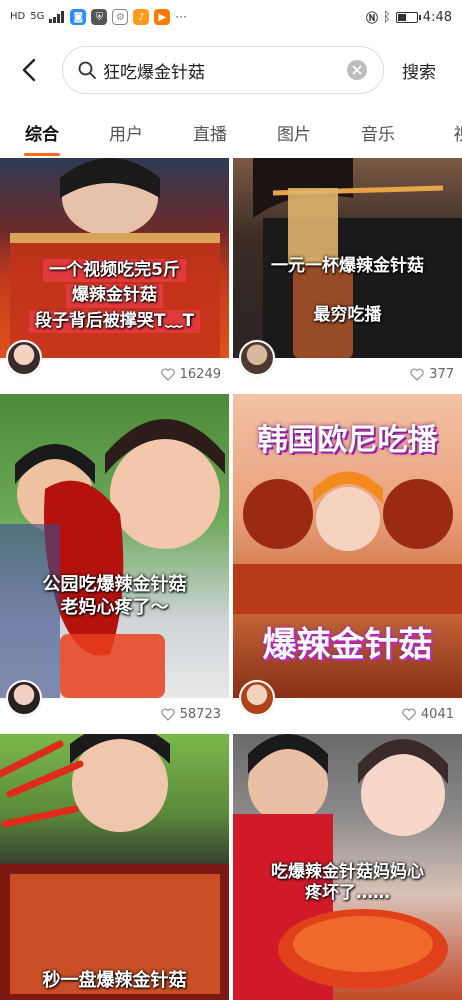 This screenshot has height=1000, width=462. I want to click on bluetooth-icon: ᛒ, so click(386, 17).